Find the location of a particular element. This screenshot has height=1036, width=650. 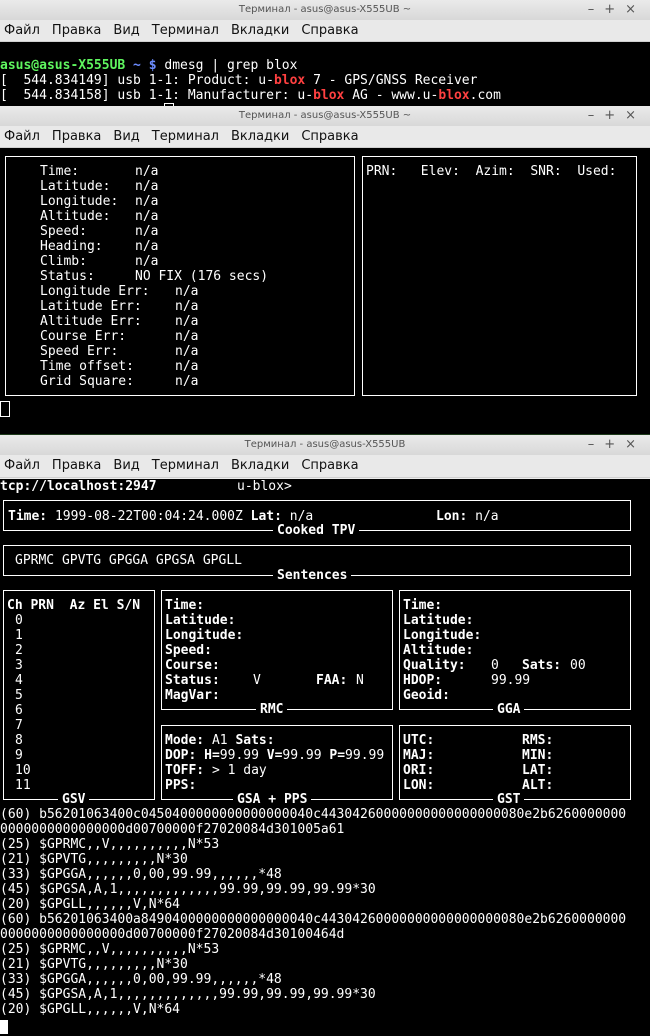

gga-quality-label: Quality: is located at coordinates (434, 665).